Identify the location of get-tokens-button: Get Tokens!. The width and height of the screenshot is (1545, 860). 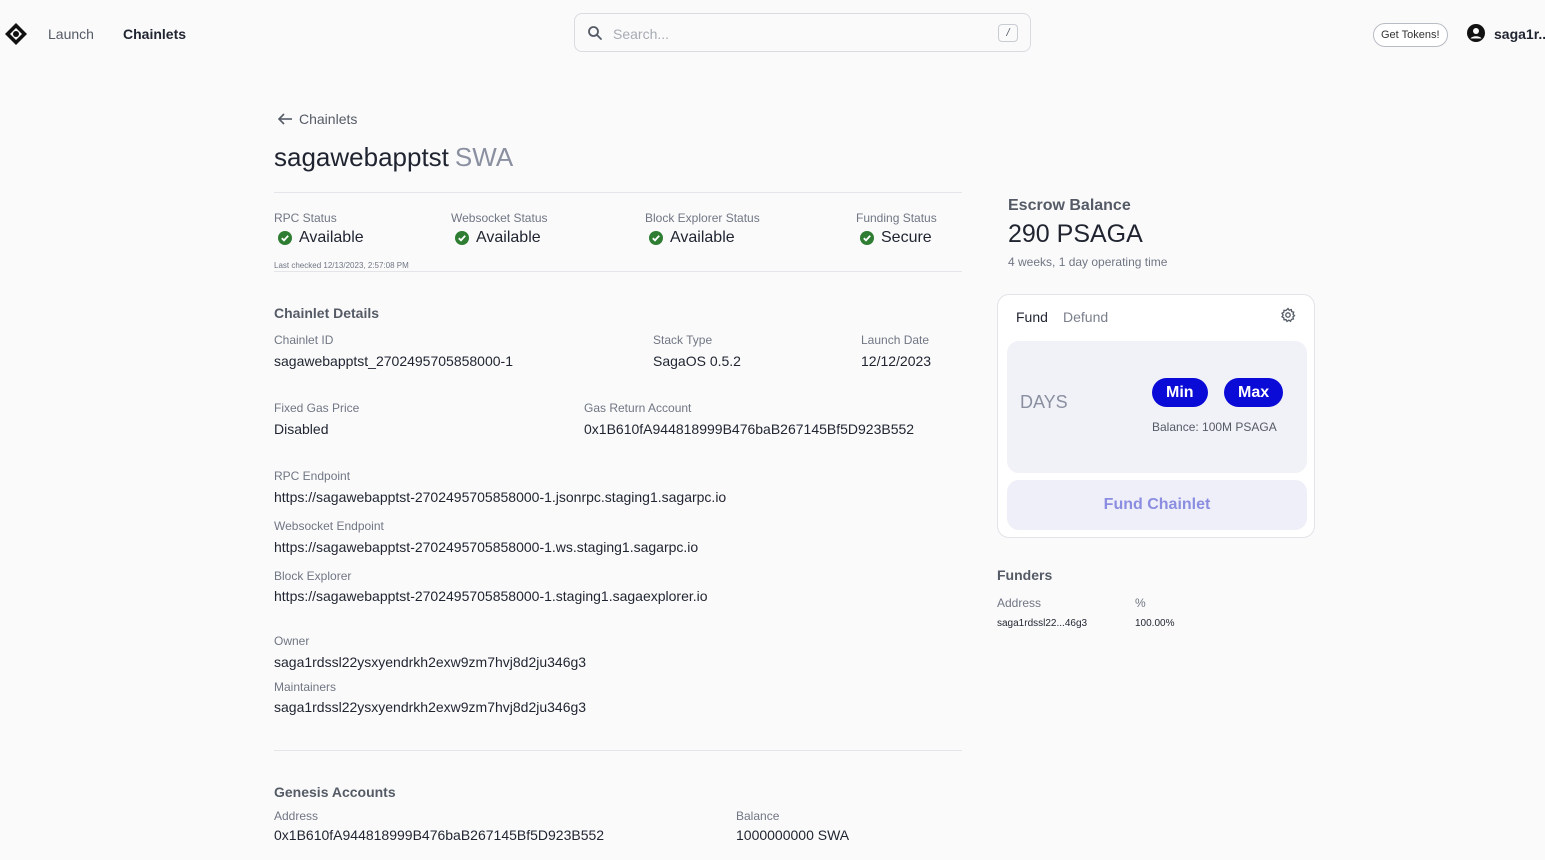
(1410, 35).